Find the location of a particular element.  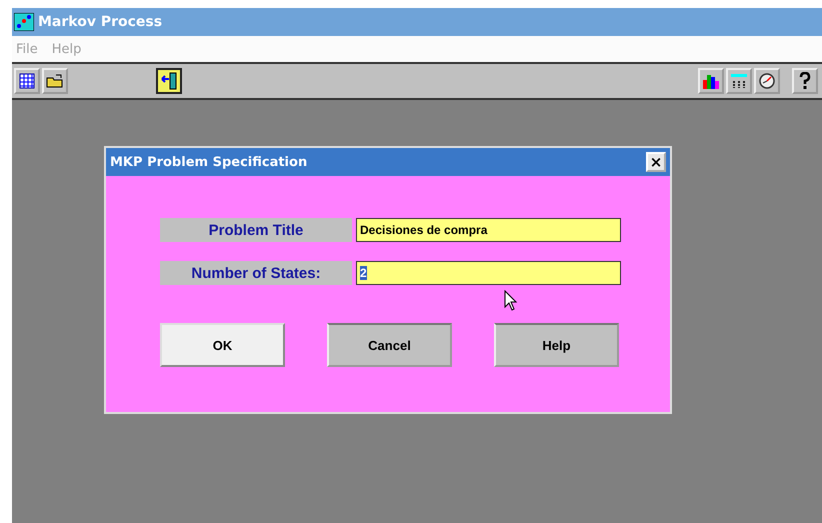

exit-button is located at coordinates (169, 81).